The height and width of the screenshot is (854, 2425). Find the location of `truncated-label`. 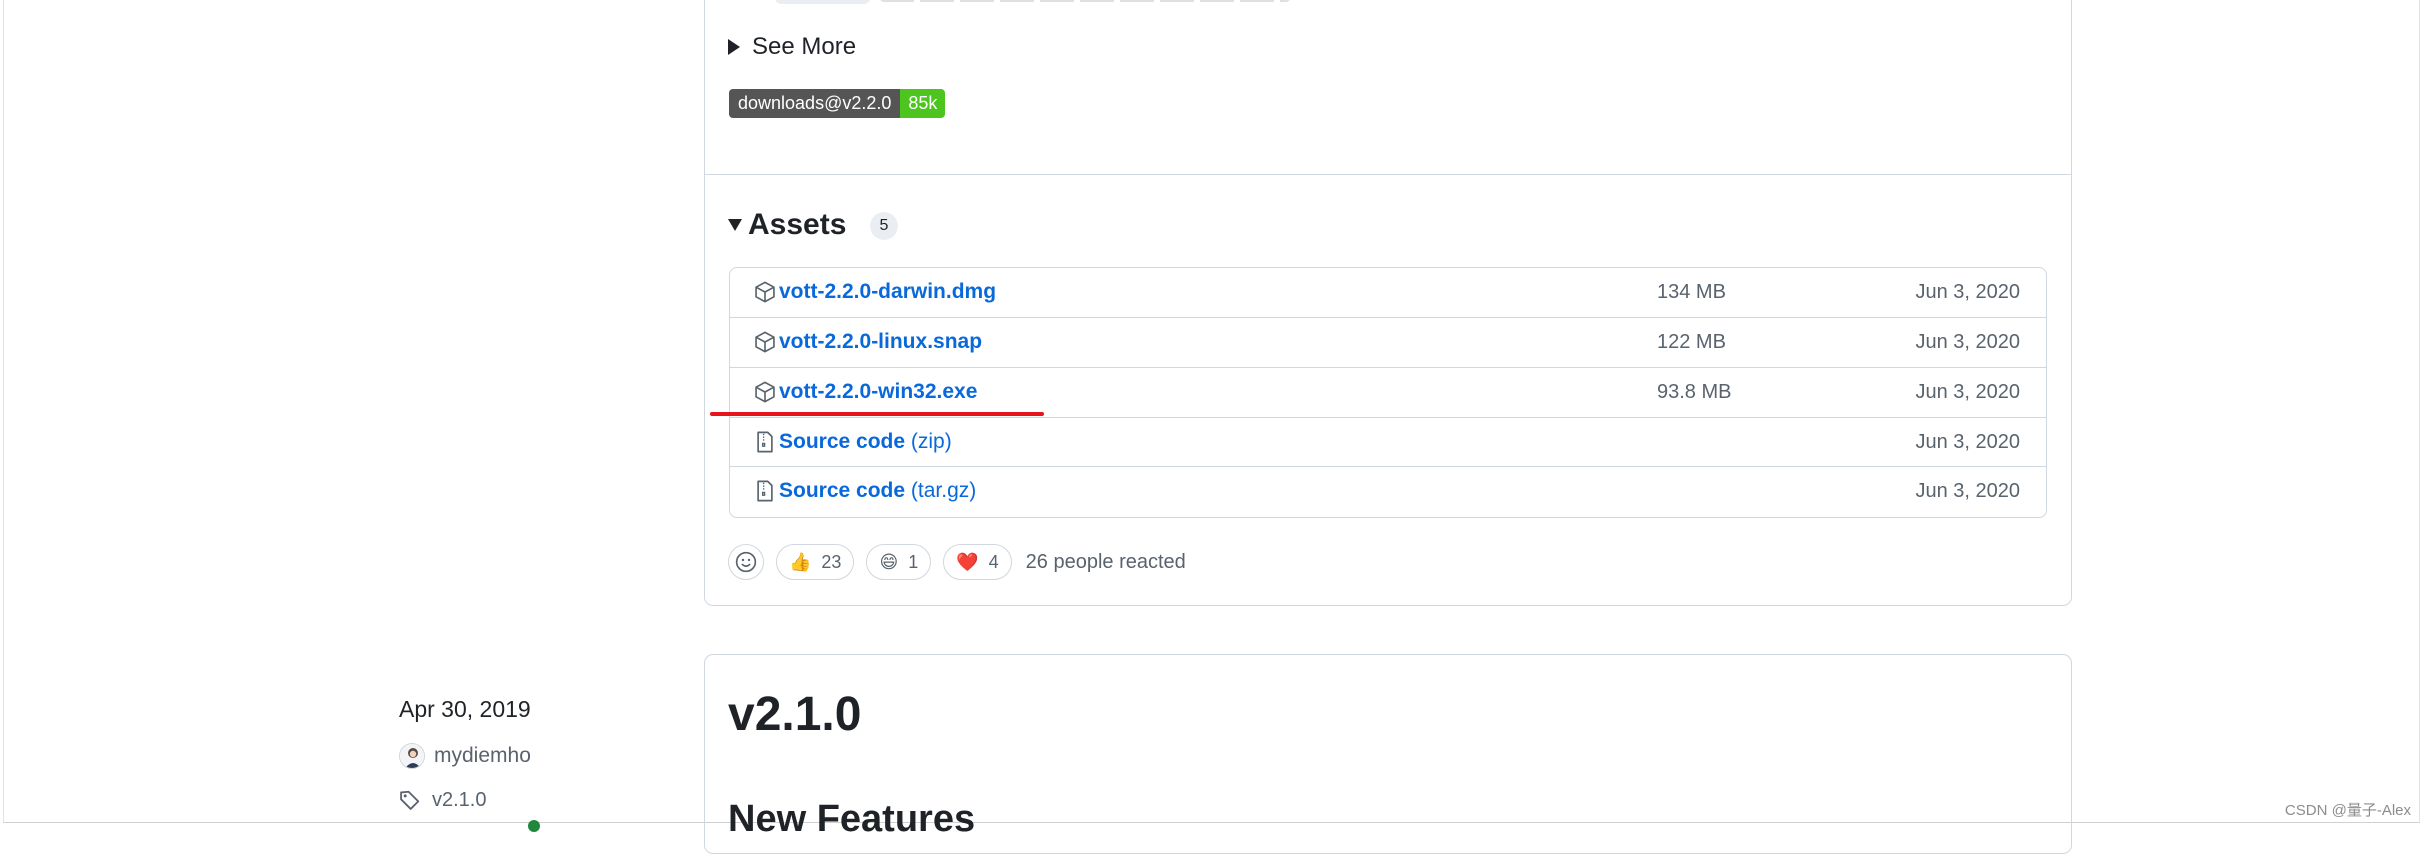

truncated-label is located at coordinates (822, 2).